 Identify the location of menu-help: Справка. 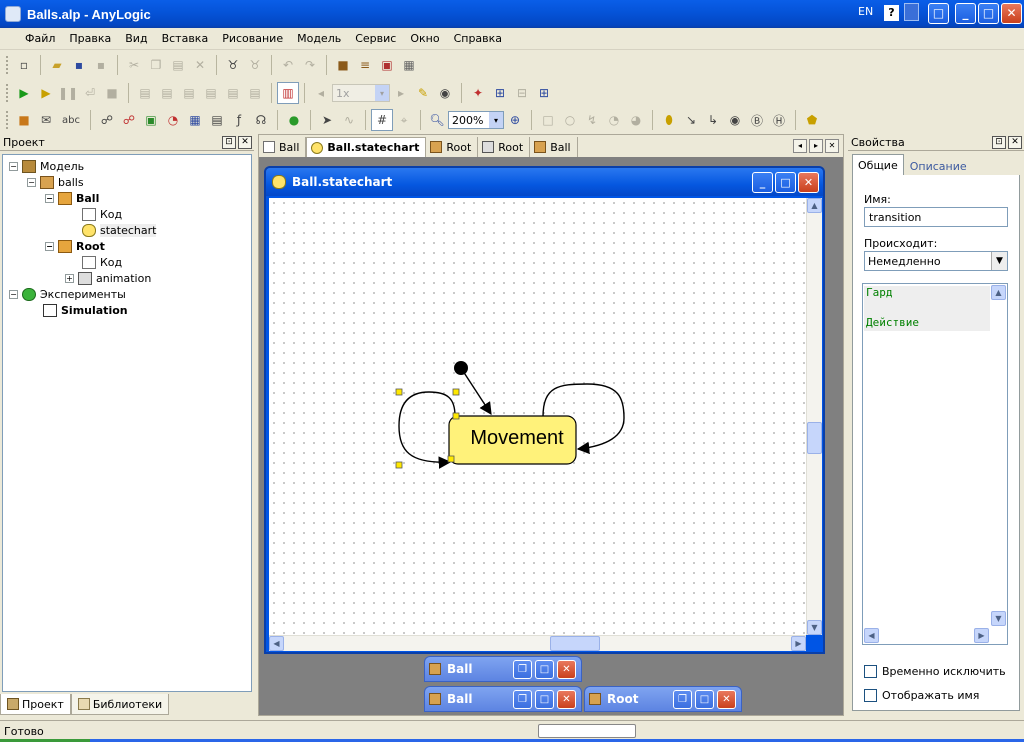
(478, 38).